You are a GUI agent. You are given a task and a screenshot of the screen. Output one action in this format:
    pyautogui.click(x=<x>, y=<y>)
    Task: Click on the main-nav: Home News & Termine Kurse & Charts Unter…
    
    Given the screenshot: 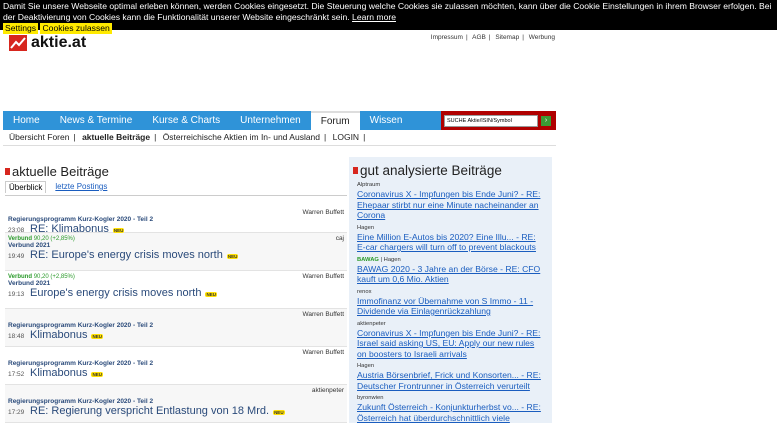 What is the action you would take?
    pyautogui.click(x=279, y=120)
    